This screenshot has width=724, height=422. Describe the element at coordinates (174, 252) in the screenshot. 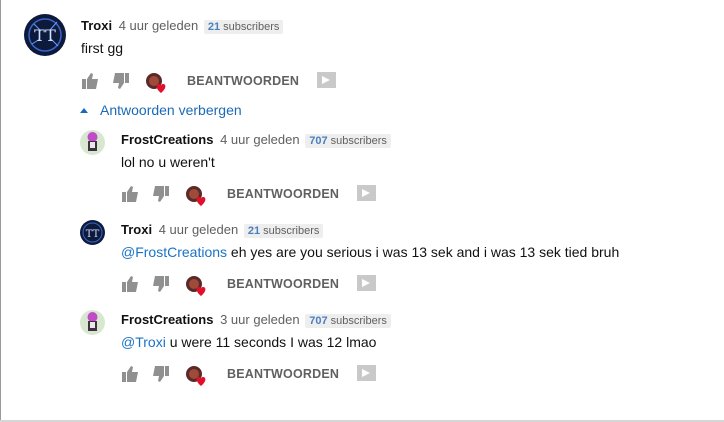

I see `mention-link: @FrostCreations` at that location.